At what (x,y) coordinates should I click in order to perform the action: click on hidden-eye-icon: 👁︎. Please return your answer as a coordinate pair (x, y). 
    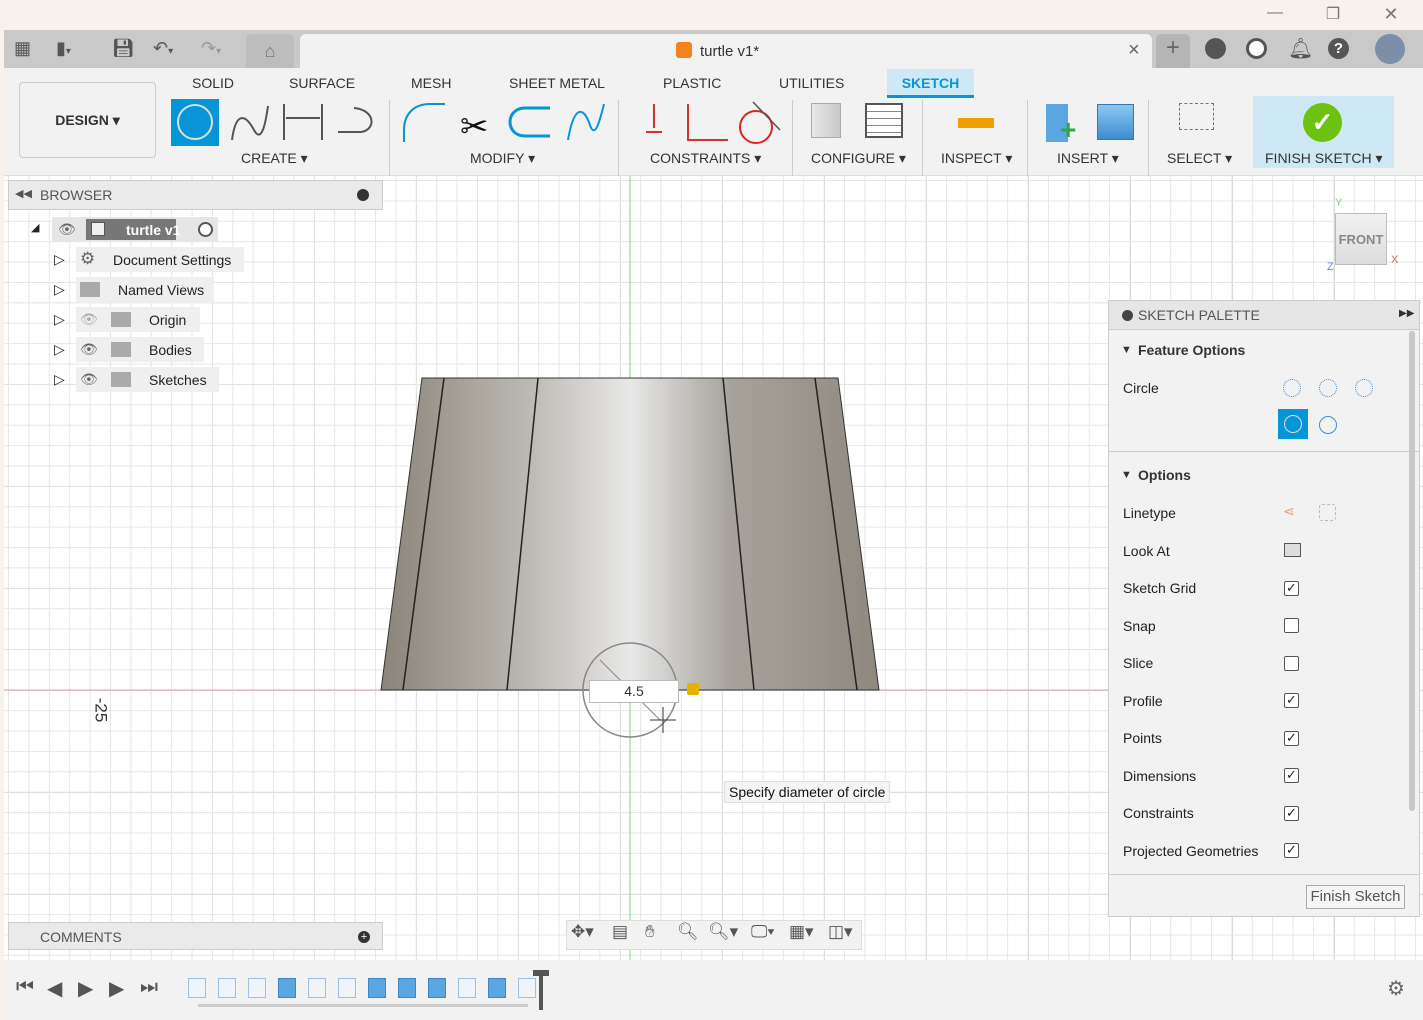
    Looking at the image, I should click on (89, 319).